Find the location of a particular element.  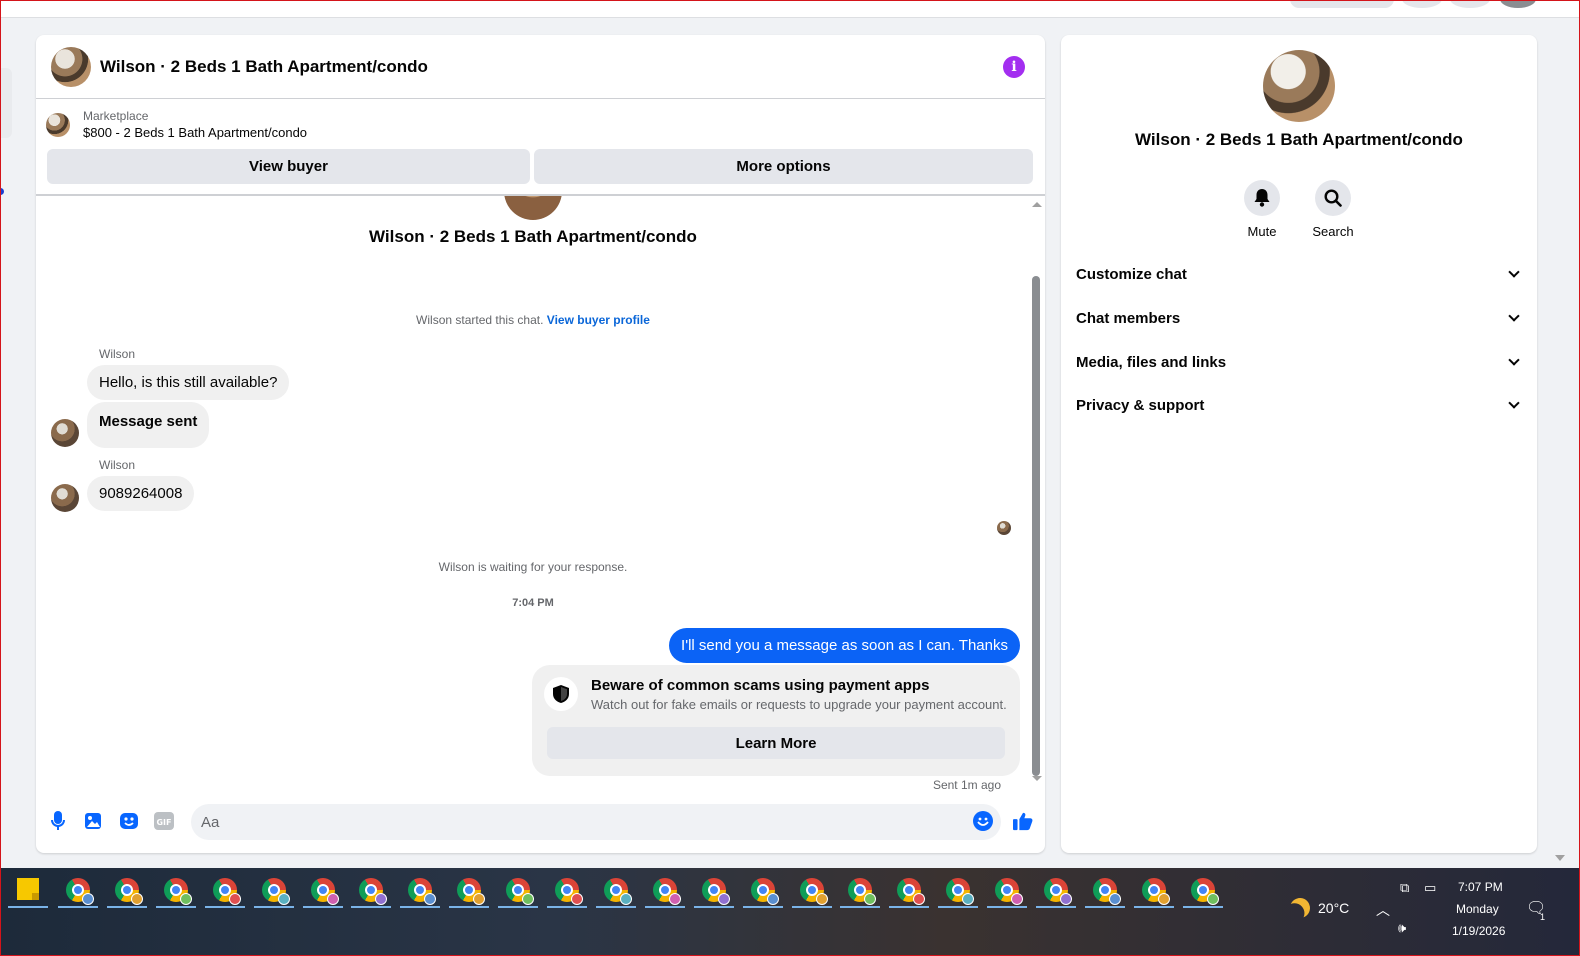

message-composer: GIF is located at coordinates (540, 821).